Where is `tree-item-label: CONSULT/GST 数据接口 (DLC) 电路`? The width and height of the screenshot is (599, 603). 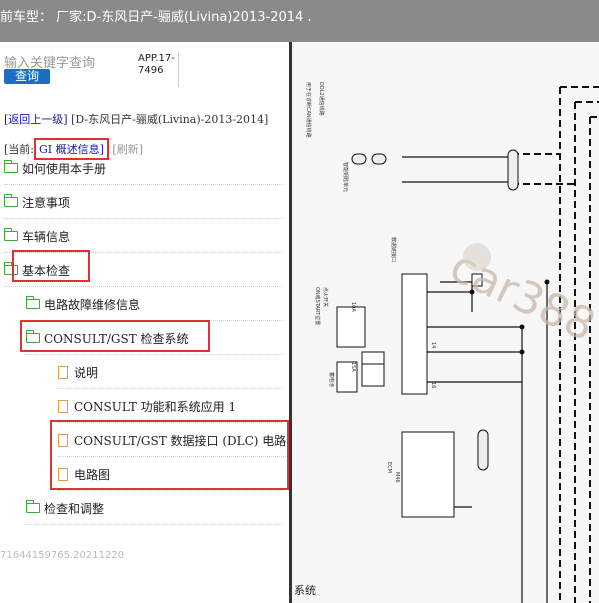 tree-item-label: CONSULT/GST 数据接口 (DLC) 电路 is located at coordinates (180, 440).